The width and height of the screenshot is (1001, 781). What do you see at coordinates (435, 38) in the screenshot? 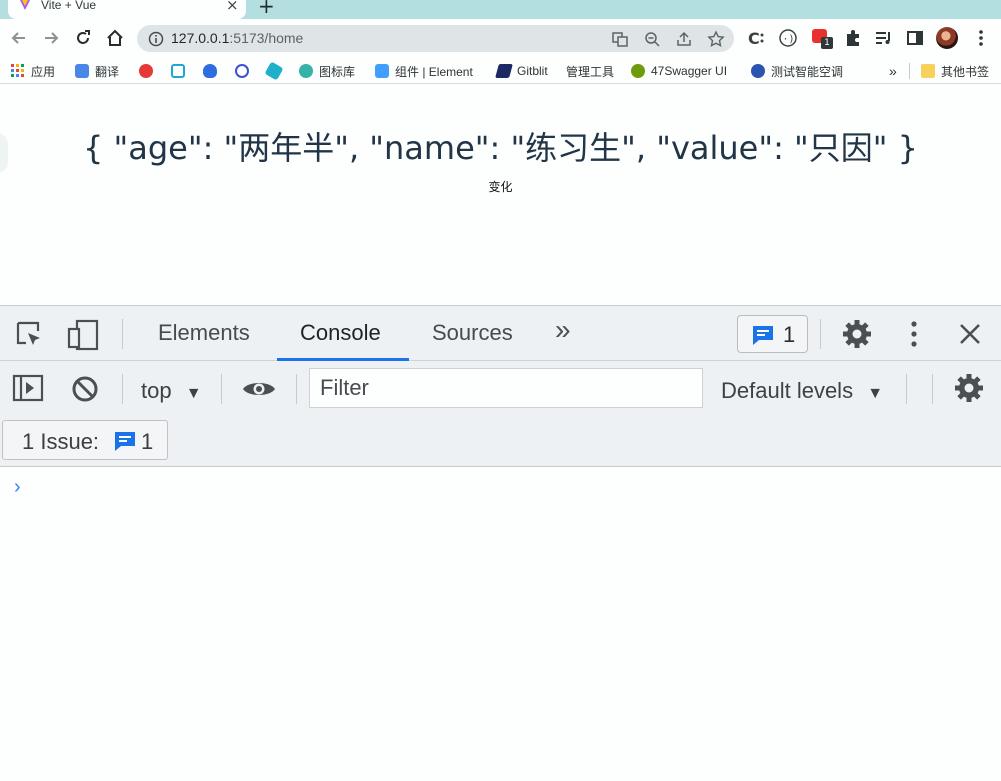
I see `address-bar: 127.0.0.1:5173/home` at bounding box center [435, 38].